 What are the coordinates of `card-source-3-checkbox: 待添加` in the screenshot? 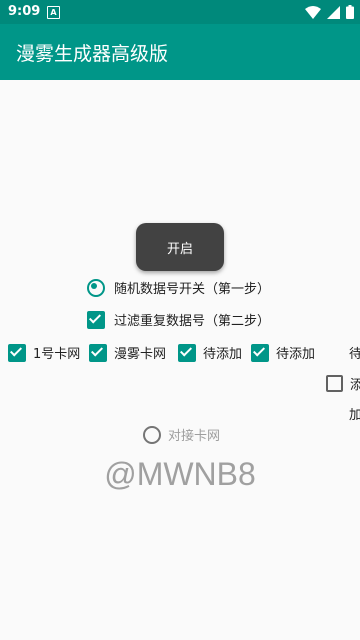 It's located at (210, 352).